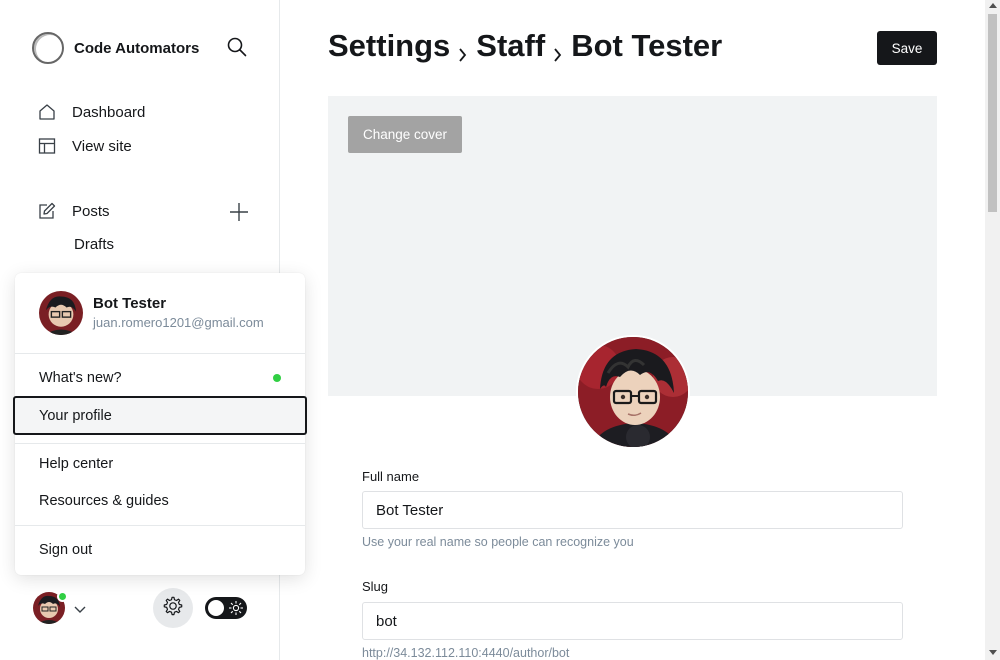  What do you see at coordinates (94, 244) in the screenshot?
I see `sidebar-item-drafts: Drafts` at bounding box center [94, 244].